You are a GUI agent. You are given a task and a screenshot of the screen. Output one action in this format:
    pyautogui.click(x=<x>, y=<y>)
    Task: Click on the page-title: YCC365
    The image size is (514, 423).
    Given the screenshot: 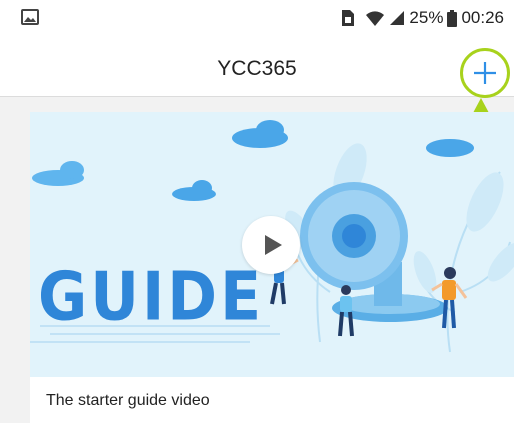 What is the action you would take?
    pyautogui.click(x=257, y=68)
    